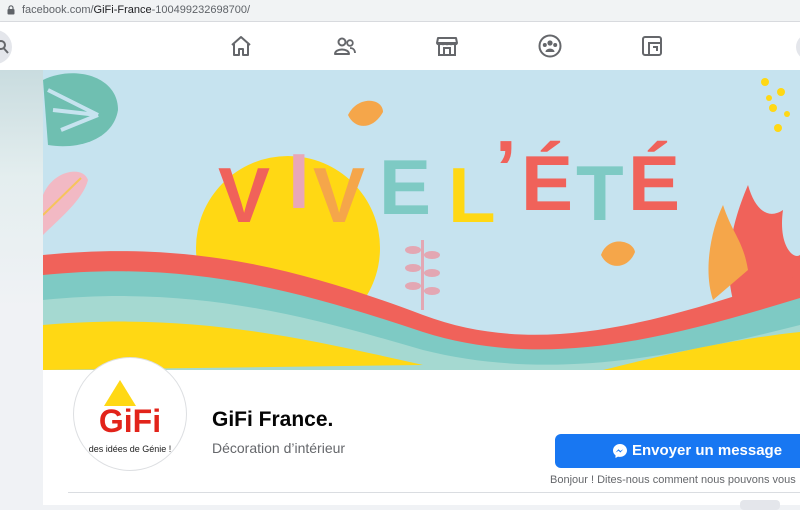 The image size is (800, 510). I want to click on top-navigation, so click(400, 46).